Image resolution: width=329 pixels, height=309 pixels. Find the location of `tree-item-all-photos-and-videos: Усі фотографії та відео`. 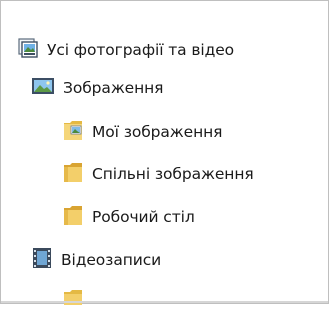

tree-item-all-photos-and-videos: Усі фотографії та відео is located at coordinates (125, 50).